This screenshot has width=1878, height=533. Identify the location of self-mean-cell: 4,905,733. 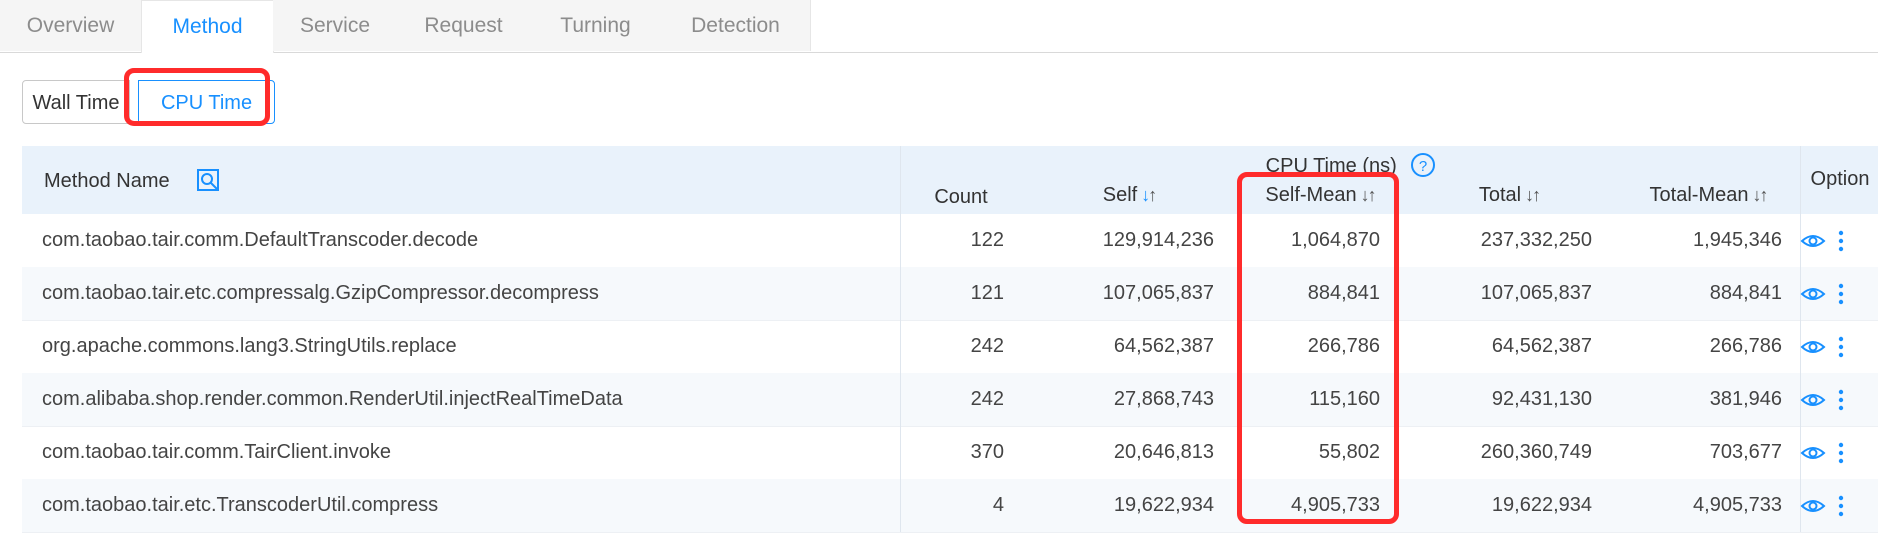
(1335, 505).